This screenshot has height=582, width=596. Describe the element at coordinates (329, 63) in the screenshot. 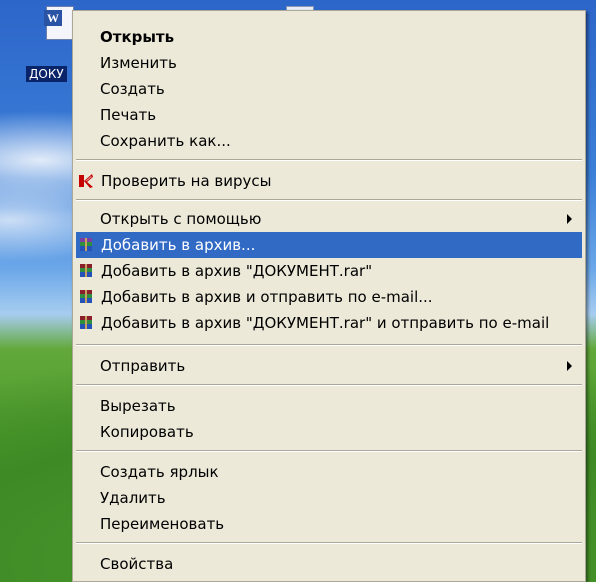

I see `menu-item-edit: Изменить` at that location.